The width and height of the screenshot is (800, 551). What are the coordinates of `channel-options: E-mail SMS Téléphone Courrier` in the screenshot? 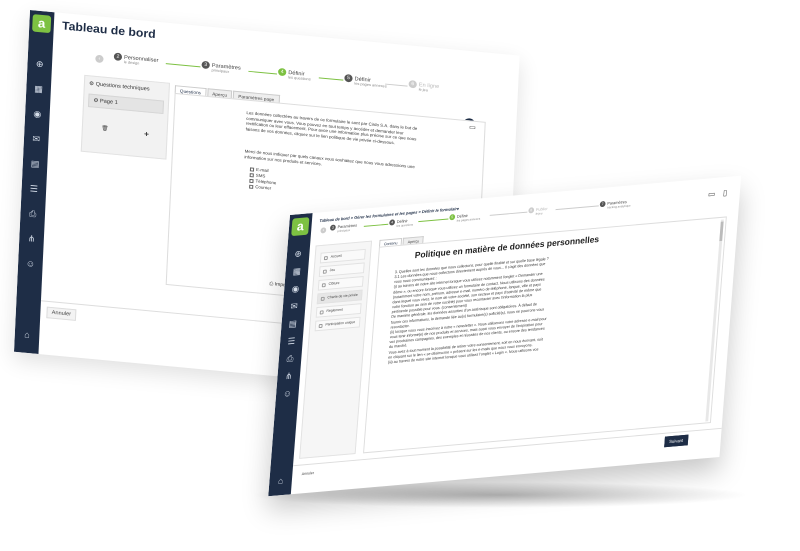 It's located at (263, 179).